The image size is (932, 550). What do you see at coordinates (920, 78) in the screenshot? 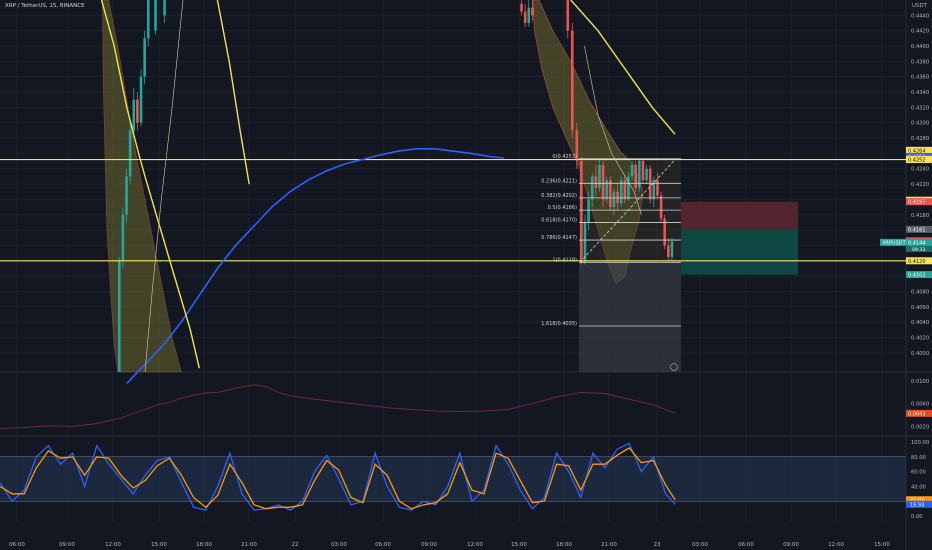
I see `y-tick-label: 0.4360` at bounding box center [920, 78].